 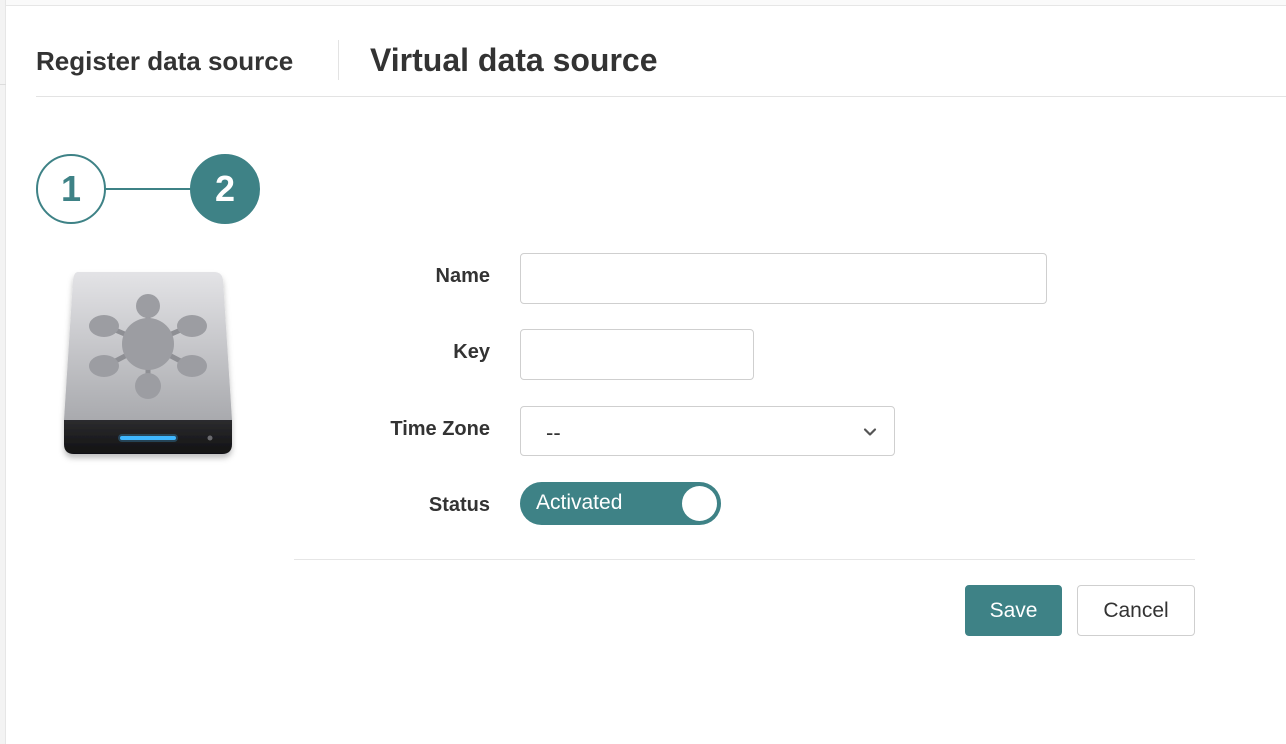 I want to click on window-left-edge, so click(x=3, y=372).